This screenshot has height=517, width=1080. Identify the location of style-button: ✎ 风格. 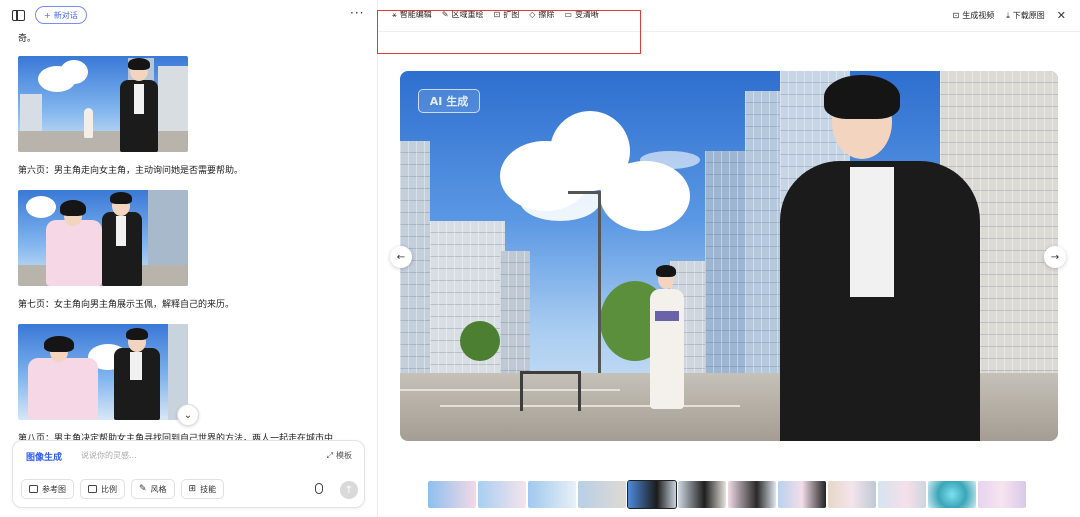
(153, 489).